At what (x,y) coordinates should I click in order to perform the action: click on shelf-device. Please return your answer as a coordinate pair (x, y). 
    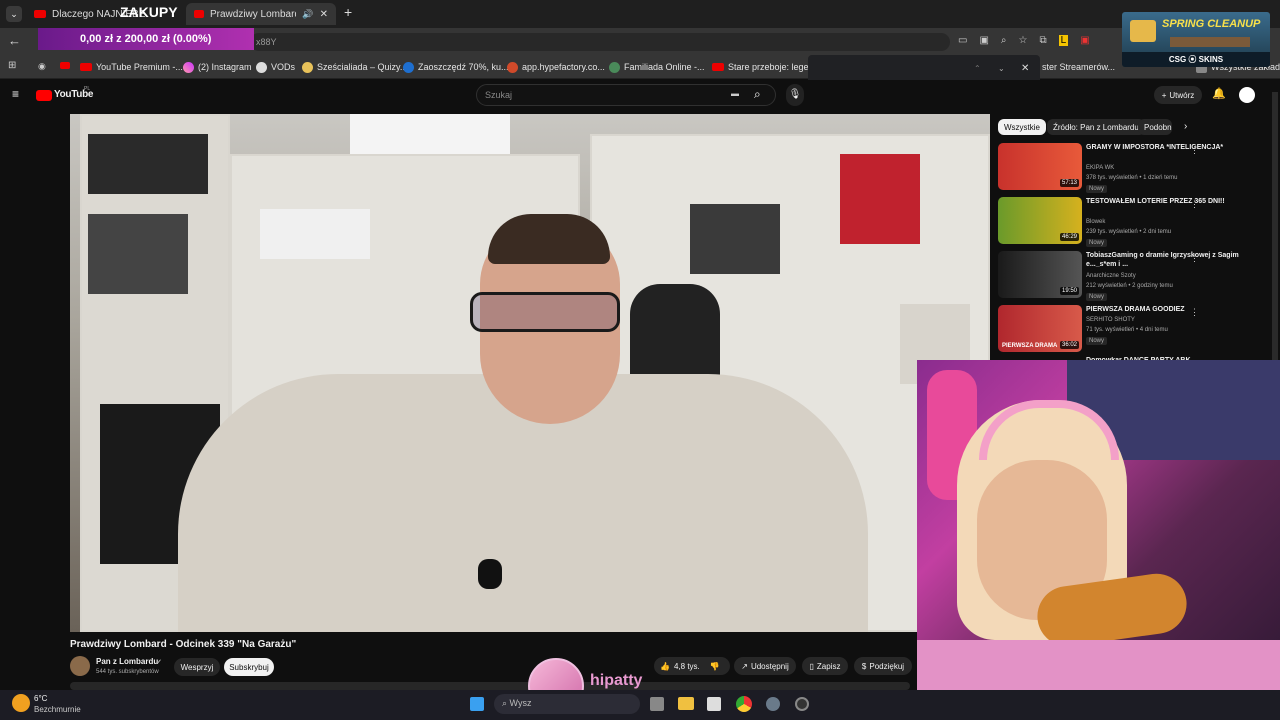
    Looking at the image, I should click on (148, 164).